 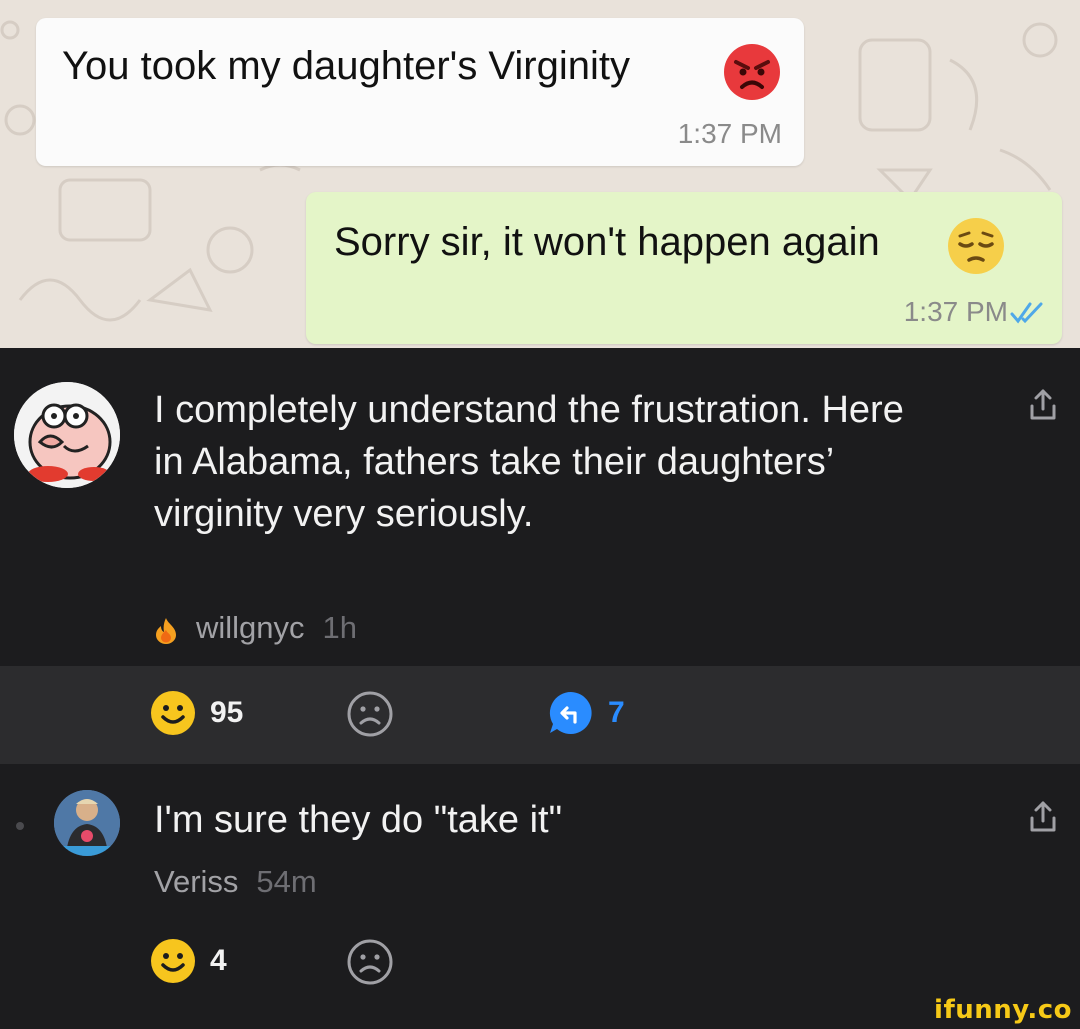 I want to click on comment-author: willgnyc, so click(x=250, y=627).